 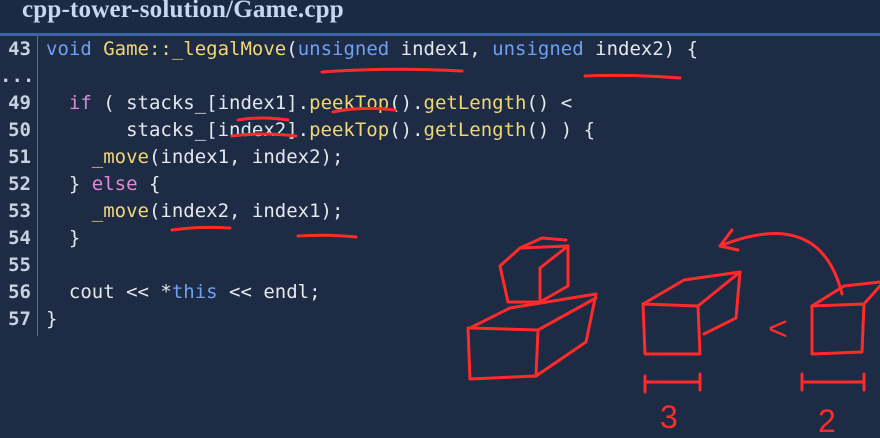 I want to click on less-than-mark: <, so click(x=778, y=329).